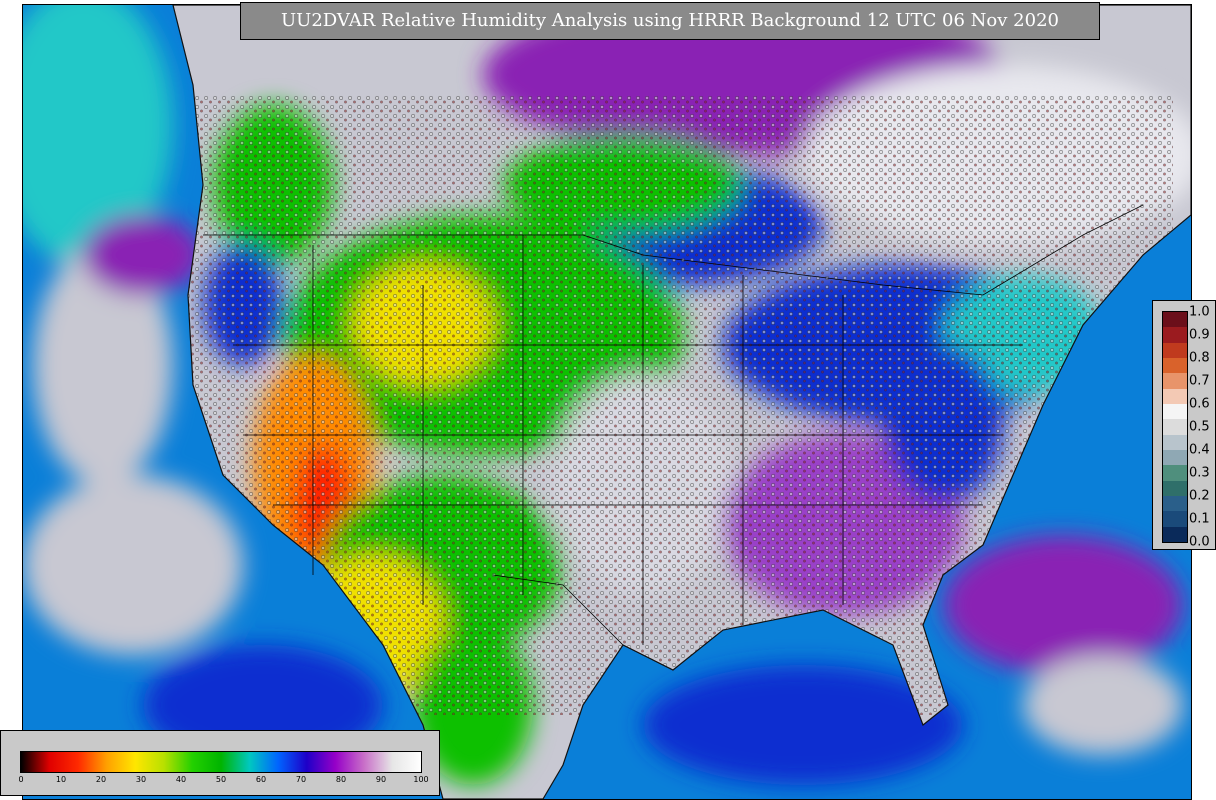  What do you see at coordinates (1199, 335) in the screenshot?
I see `station-tick-label: 0.9` at bounding box center [1199, 335].